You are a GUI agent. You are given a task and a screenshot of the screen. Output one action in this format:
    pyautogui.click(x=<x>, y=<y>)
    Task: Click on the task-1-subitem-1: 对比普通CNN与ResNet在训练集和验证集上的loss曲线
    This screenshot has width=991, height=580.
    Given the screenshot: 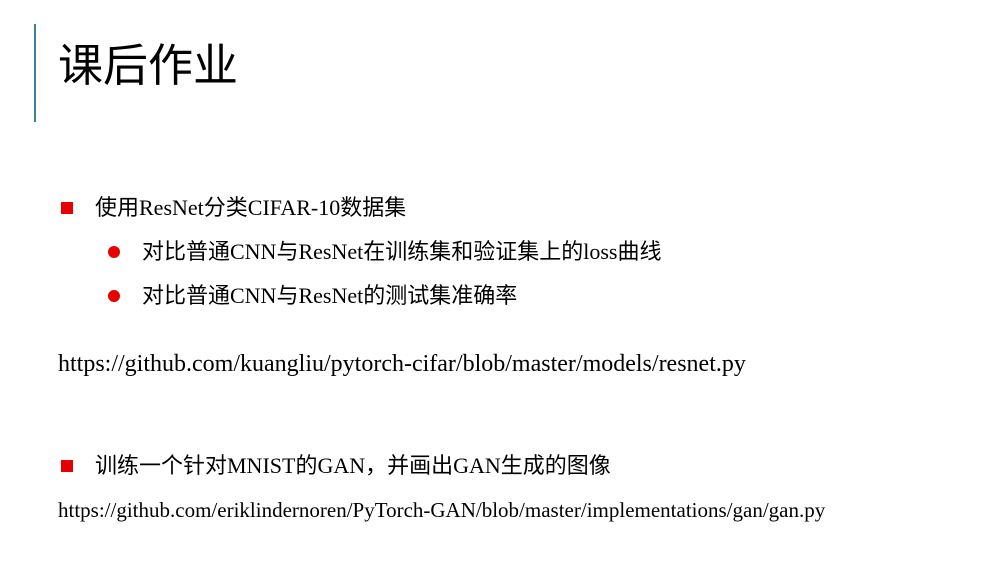 What is the action you would take?
    pyautogui.click(x=384, y=252)
    